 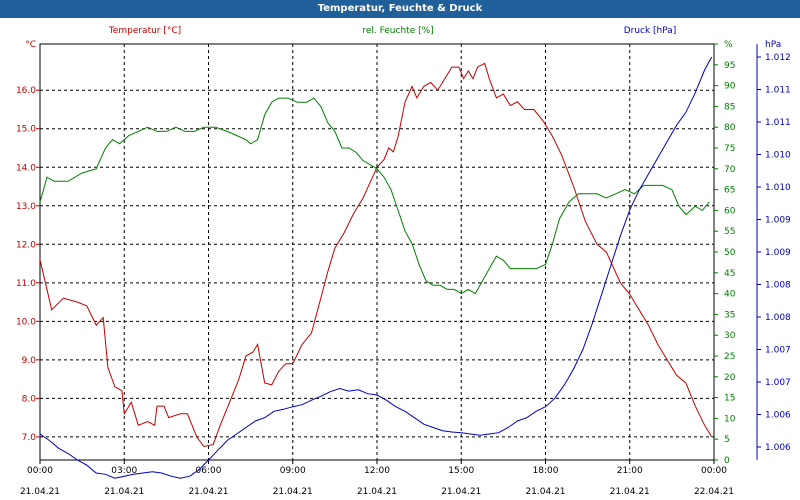 I want to click on temp-tick-label: 13.0, so click(x=26, y=207).